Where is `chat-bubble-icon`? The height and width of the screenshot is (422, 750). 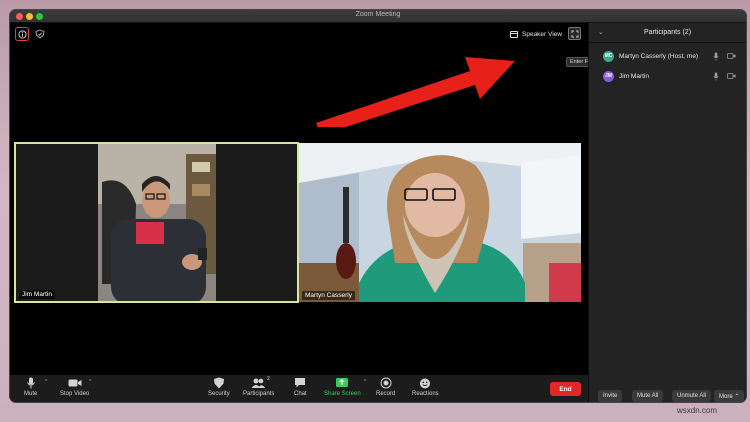 chat-bubble-icon is located at coordinates (300, 383).